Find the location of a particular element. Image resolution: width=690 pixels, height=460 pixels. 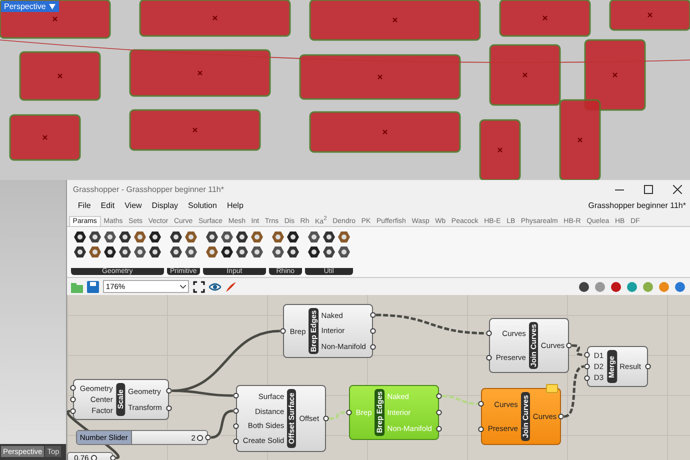

menu-item: Display is located at coordinates (165, 205).